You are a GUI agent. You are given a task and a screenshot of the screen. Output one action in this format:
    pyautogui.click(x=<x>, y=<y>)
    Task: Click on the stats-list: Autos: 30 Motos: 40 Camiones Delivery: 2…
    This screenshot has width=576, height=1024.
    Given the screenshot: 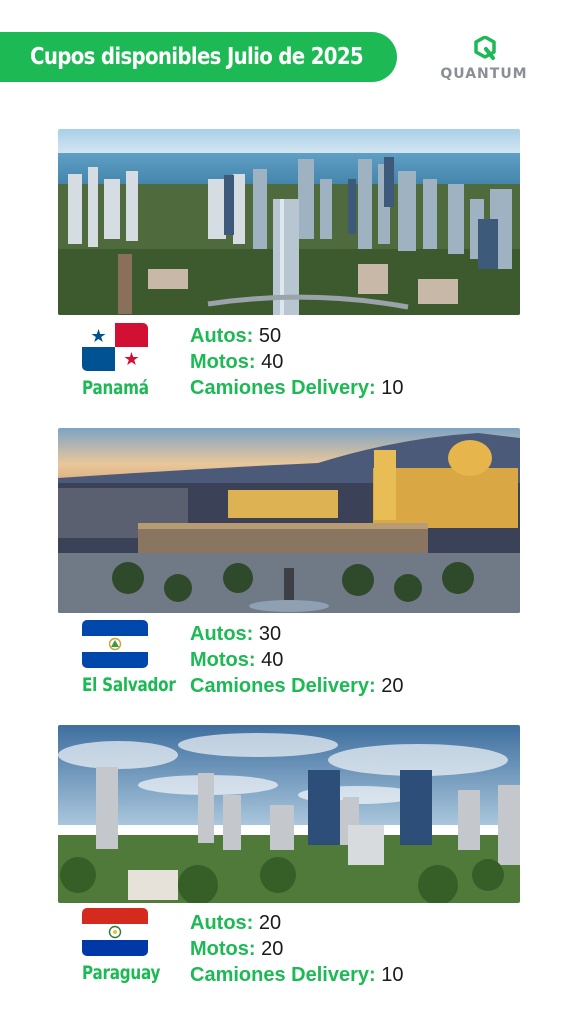 What is the action you would take?
    pyautogui.click(x=296, y=660)
    